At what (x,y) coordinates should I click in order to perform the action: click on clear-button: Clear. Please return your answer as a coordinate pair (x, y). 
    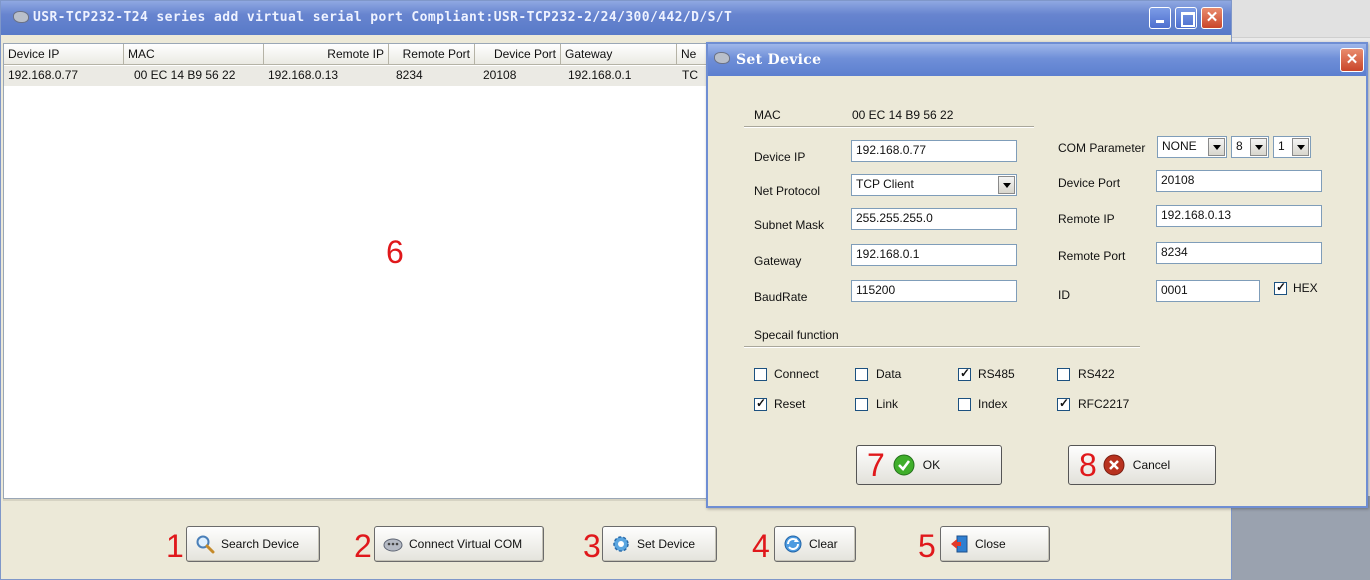
    Looking at the image, I should click on (815, 544).